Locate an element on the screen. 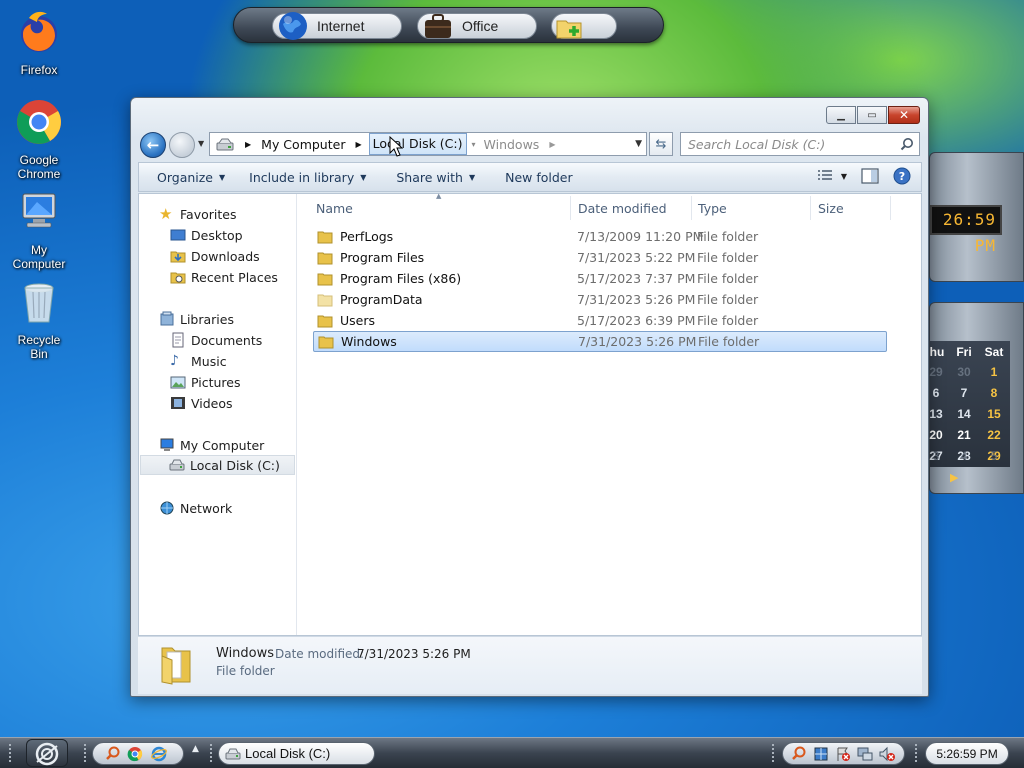 The width and height of the screenshot is (1024, 768). file-row: Users 5/17/2023 6:39 PM File folder is located at coordinates (600, 320).